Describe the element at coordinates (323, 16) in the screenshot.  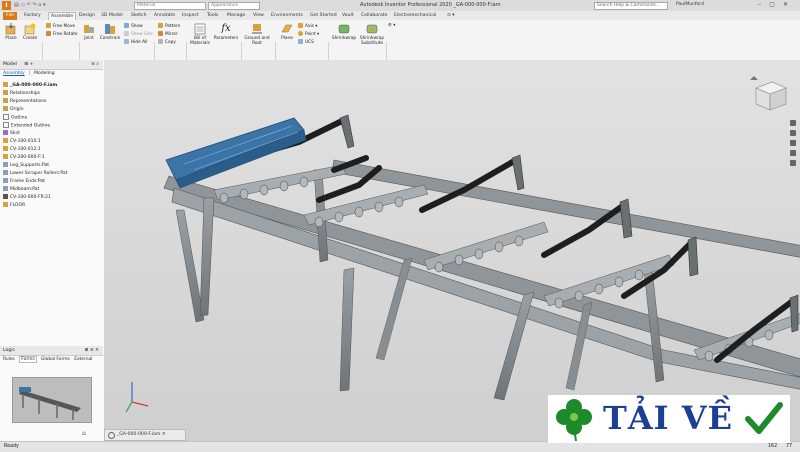
I see `tab-get-started: Get Started` at that location.